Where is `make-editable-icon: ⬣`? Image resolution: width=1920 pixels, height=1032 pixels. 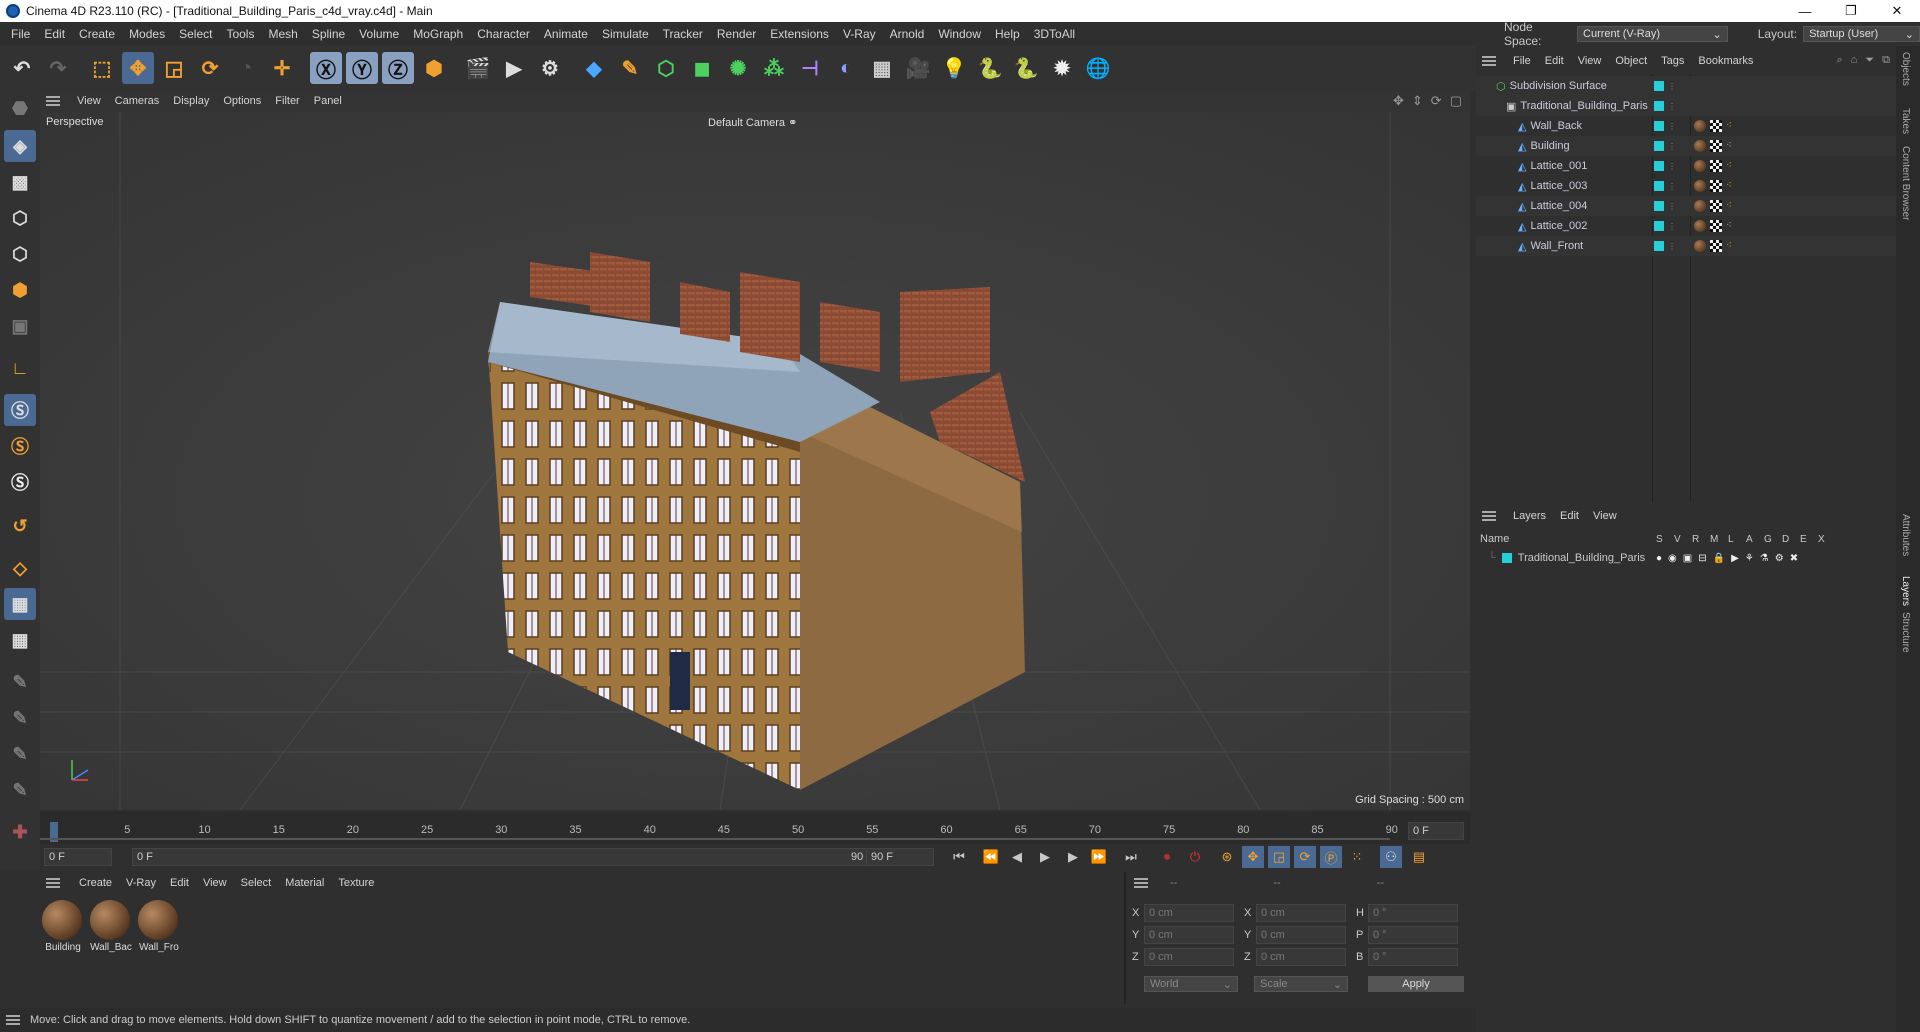
make-editable-icon: ⬣ is located at coordinates (20, 108).